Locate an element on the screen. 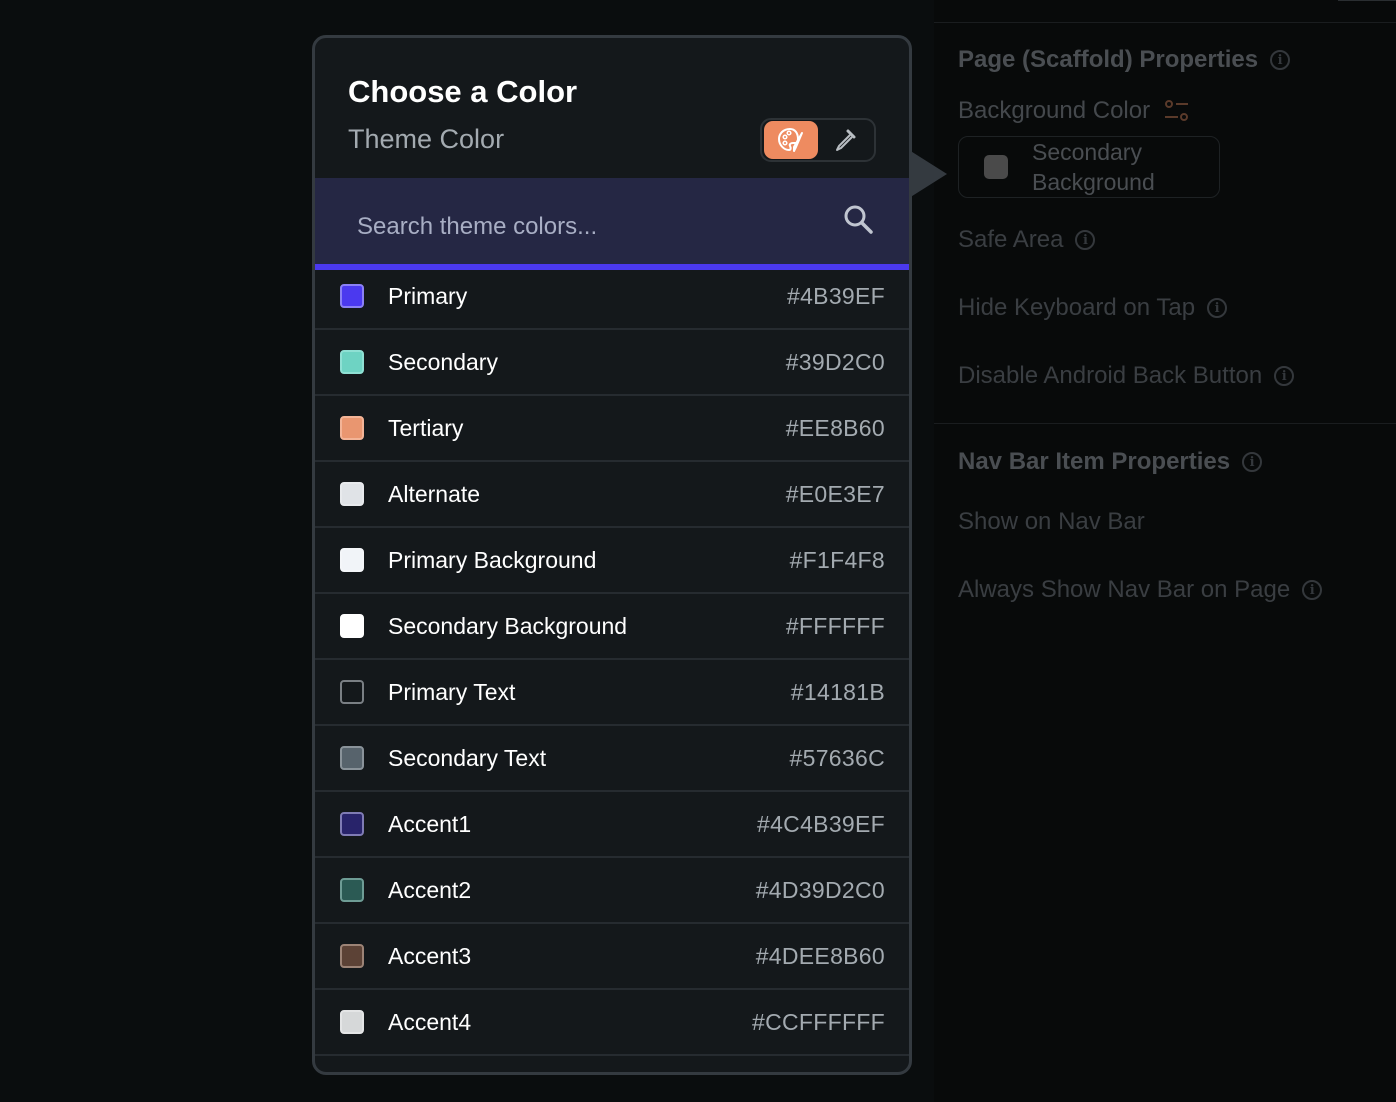  color-option-alternate: Alternate #E0E3E7 is located at coordinates (612, 495).